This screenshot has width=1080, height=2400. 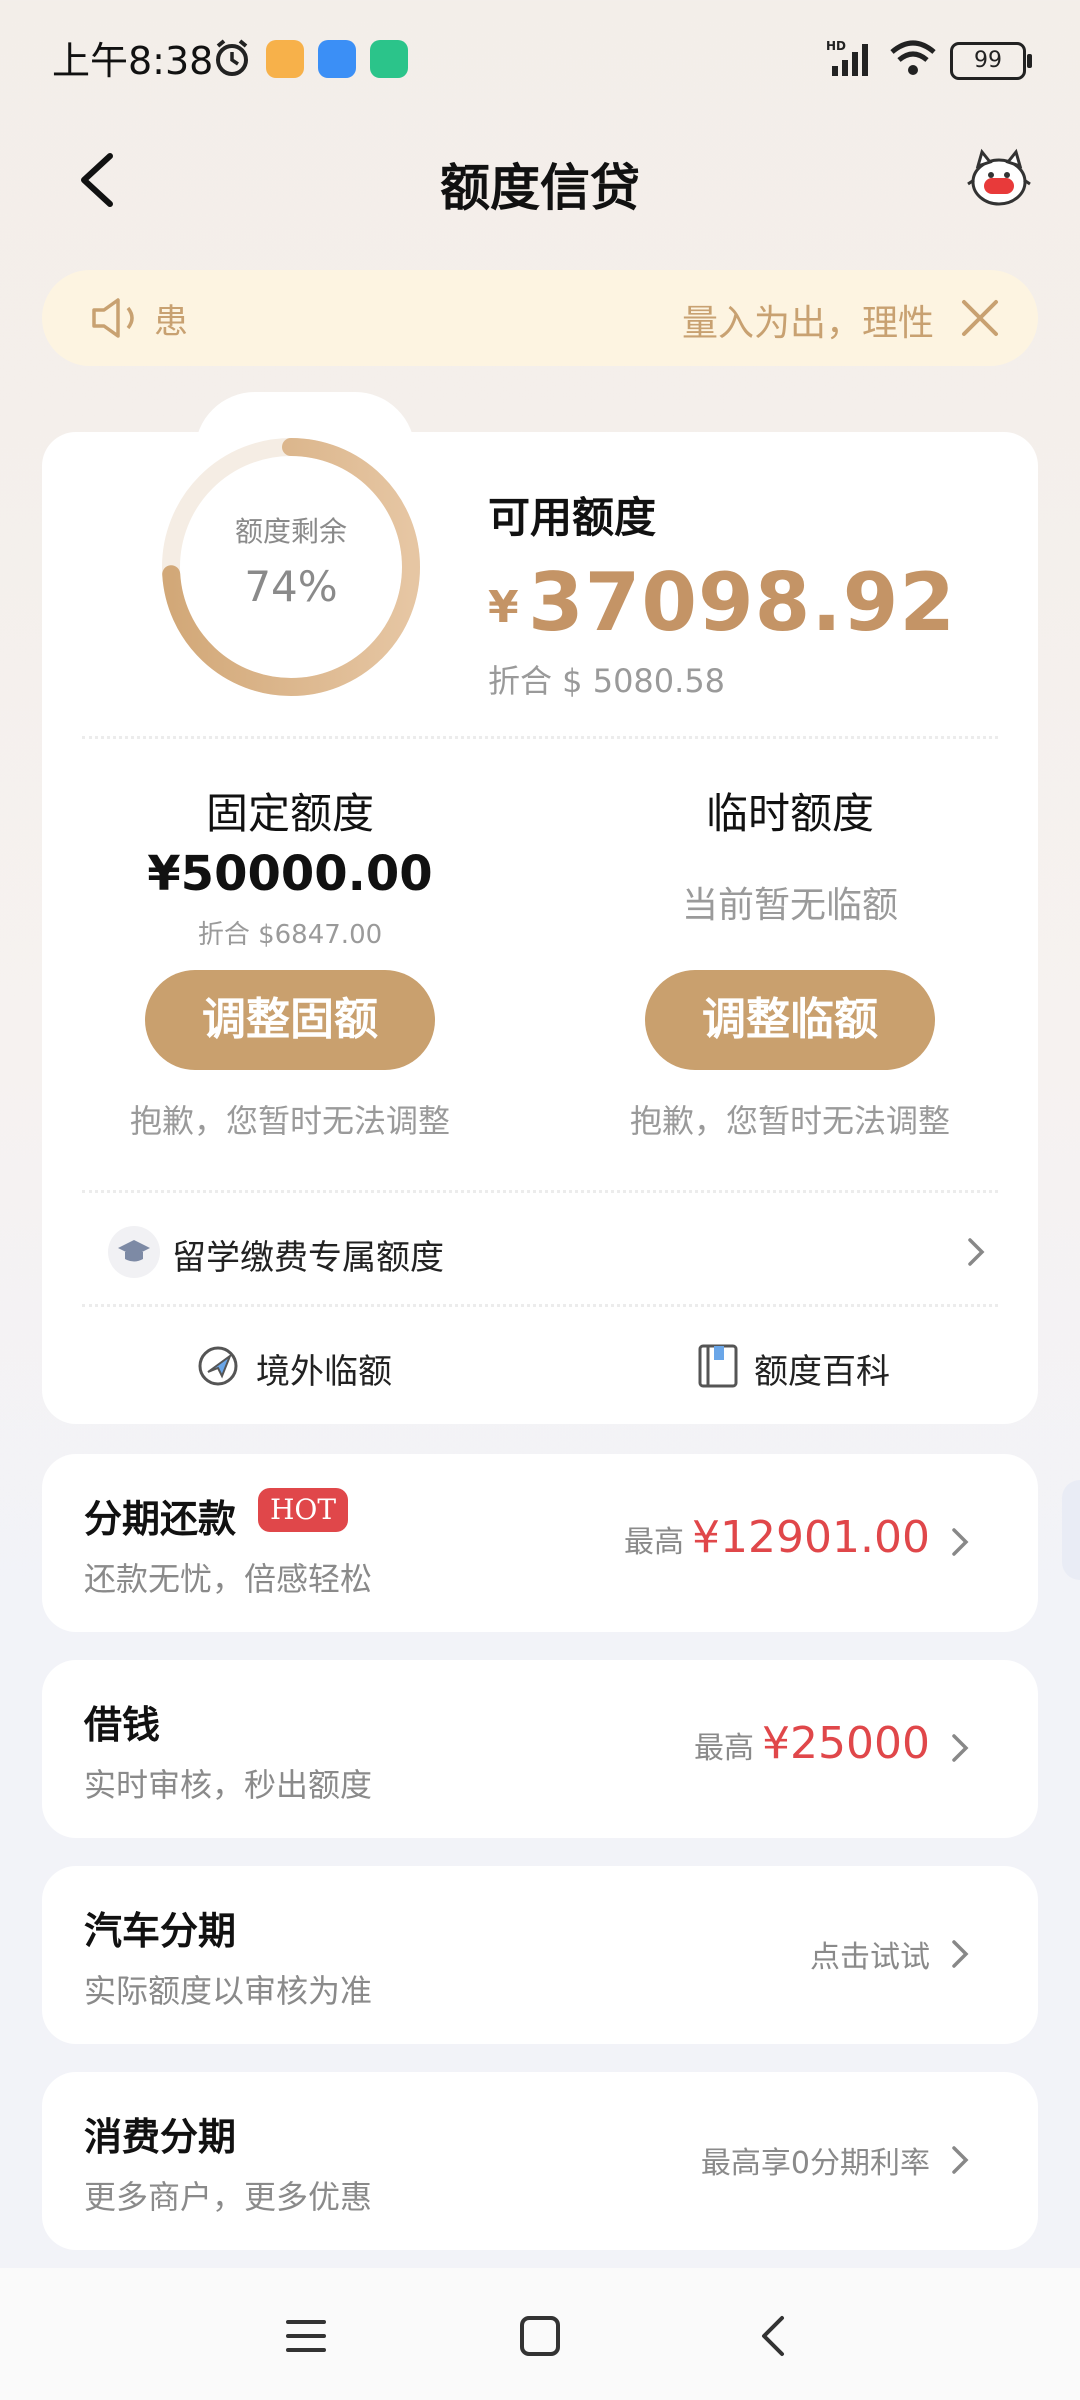 I want to click on status-time: 上午8:38, so click(x=133, y=61).